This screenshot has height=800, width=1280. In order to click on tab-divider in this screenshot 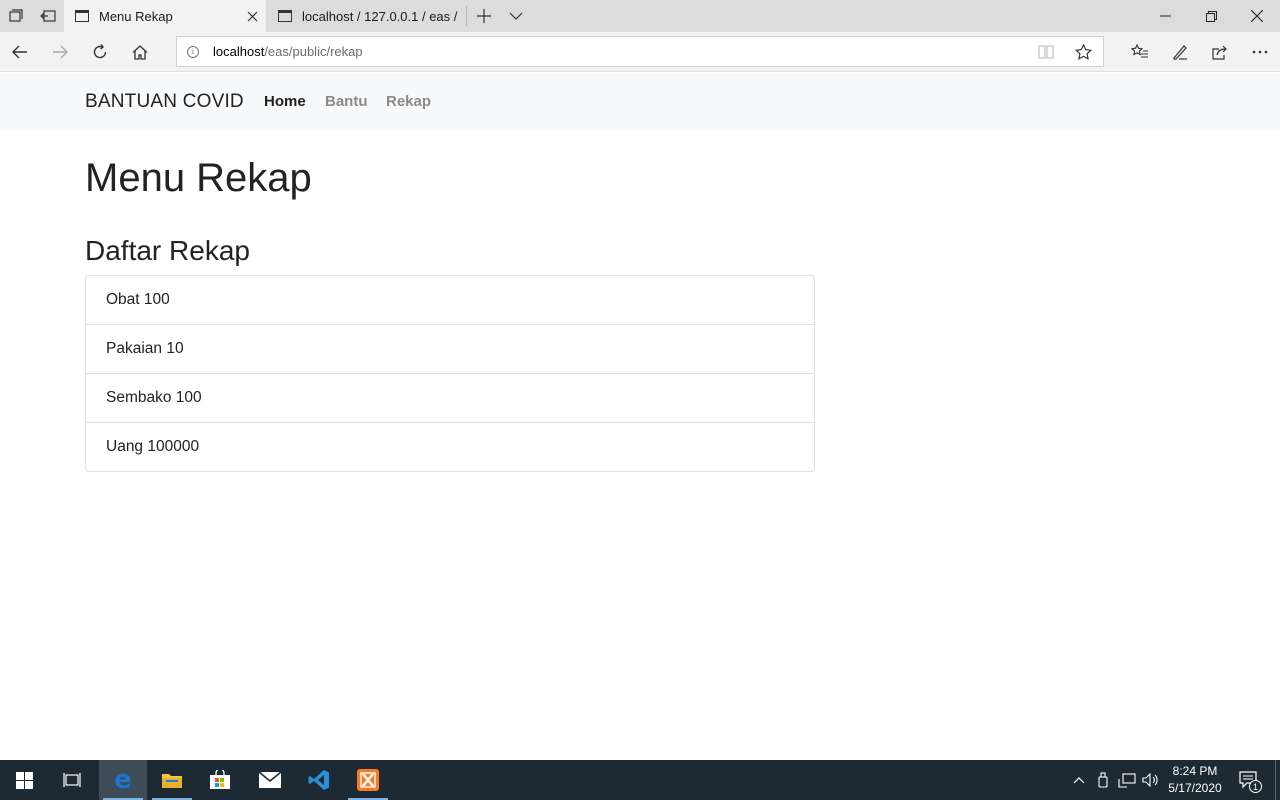, I will do `click(466, 16)`.